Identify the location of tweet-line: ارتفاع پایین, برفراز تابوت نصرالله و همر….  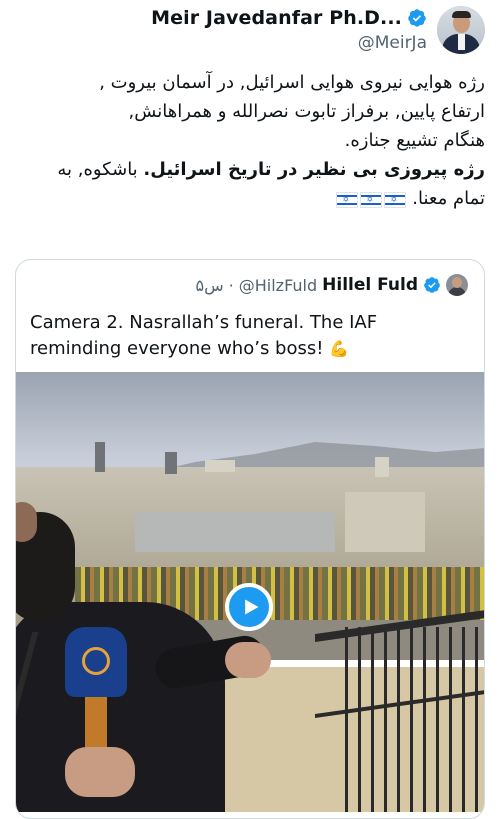
(306, 111).